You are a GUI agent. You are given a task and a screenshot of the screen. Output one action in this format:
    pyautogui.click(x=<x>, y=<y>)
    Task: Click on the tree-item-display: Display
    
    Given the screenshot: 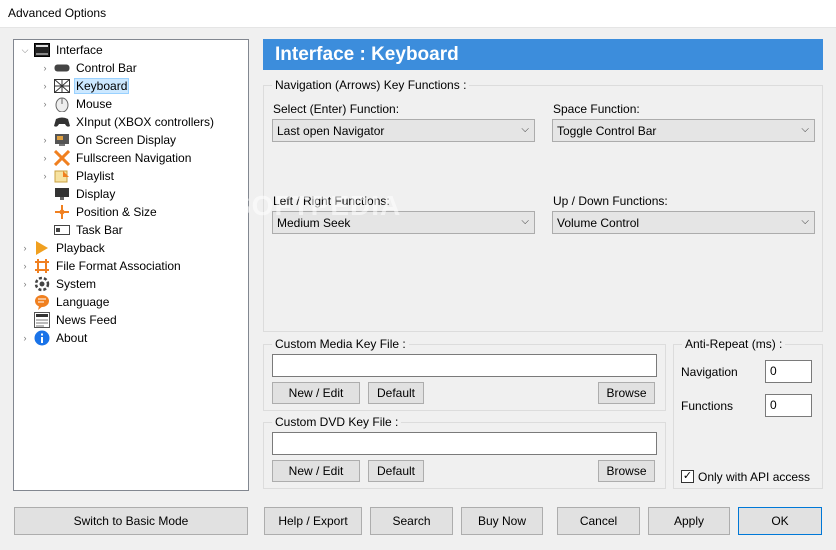 What is the action you would take?
    pyautogui.click(x=85, y=194)
    